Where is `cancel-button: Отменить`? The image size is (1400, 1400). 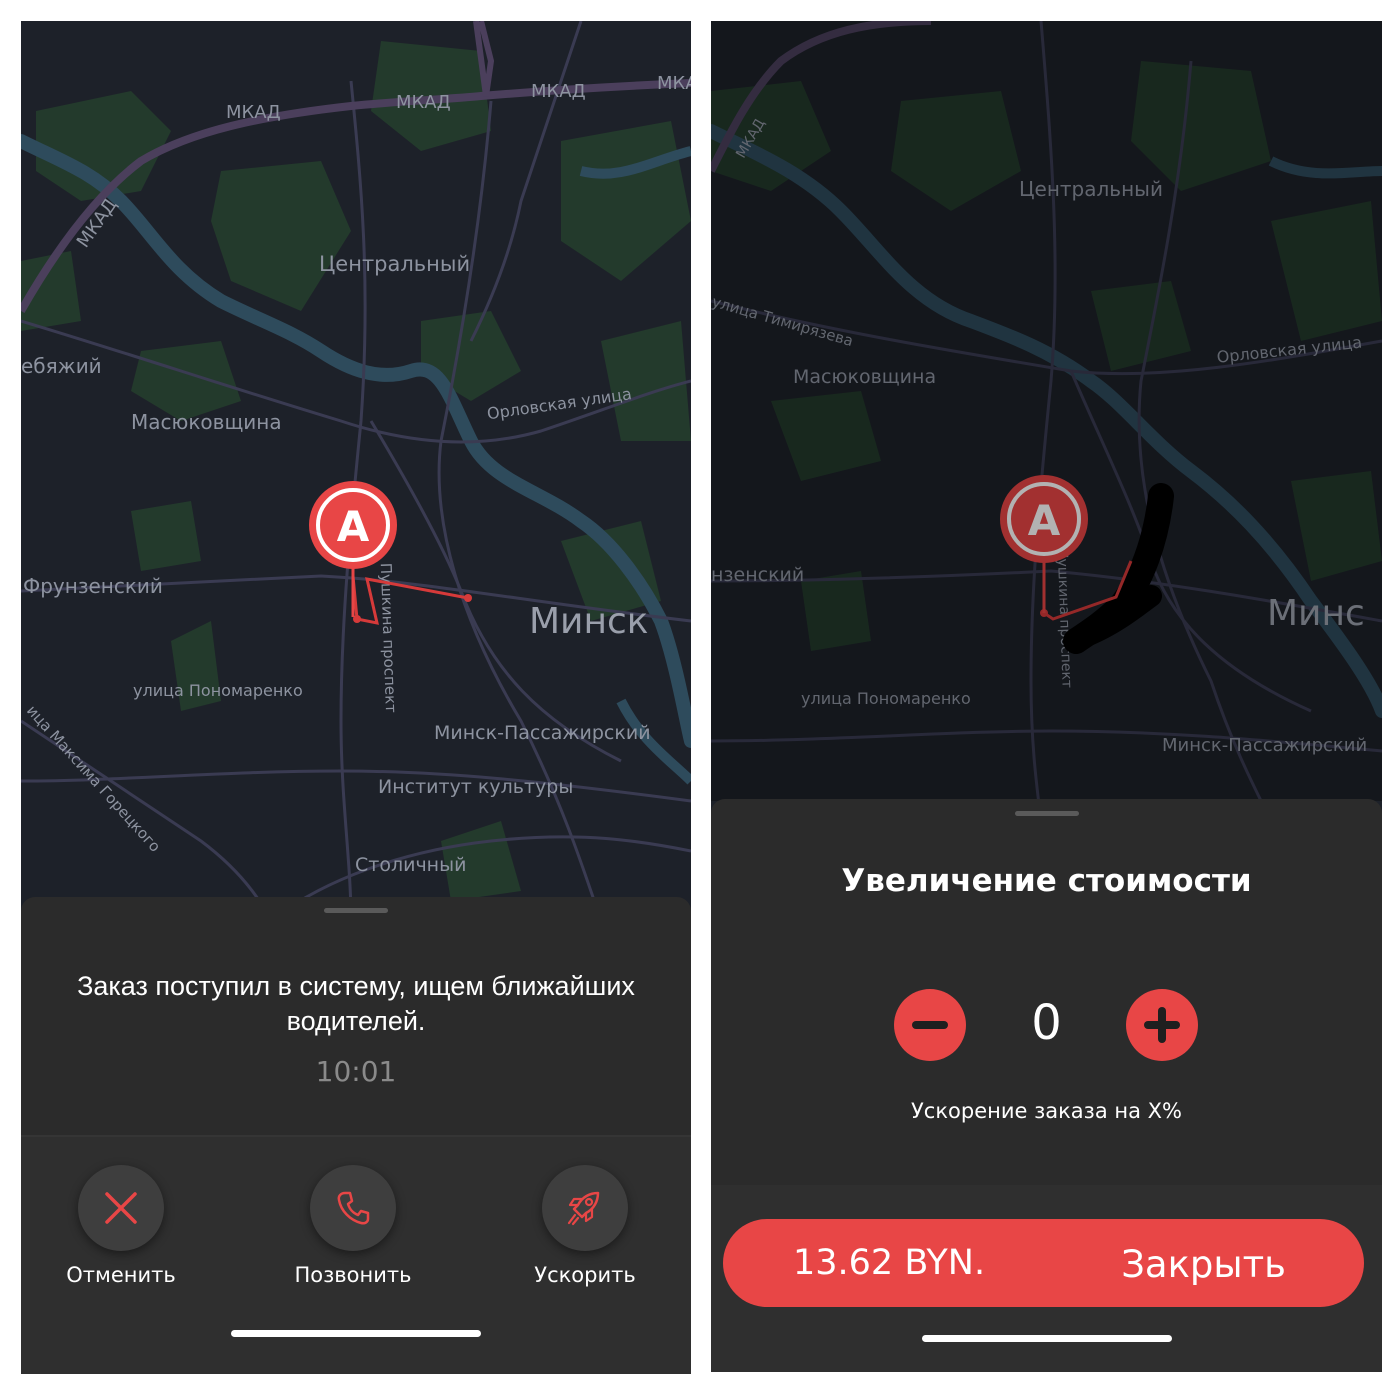 cancel-button: Отменить is located at coordinates (121, 1226).